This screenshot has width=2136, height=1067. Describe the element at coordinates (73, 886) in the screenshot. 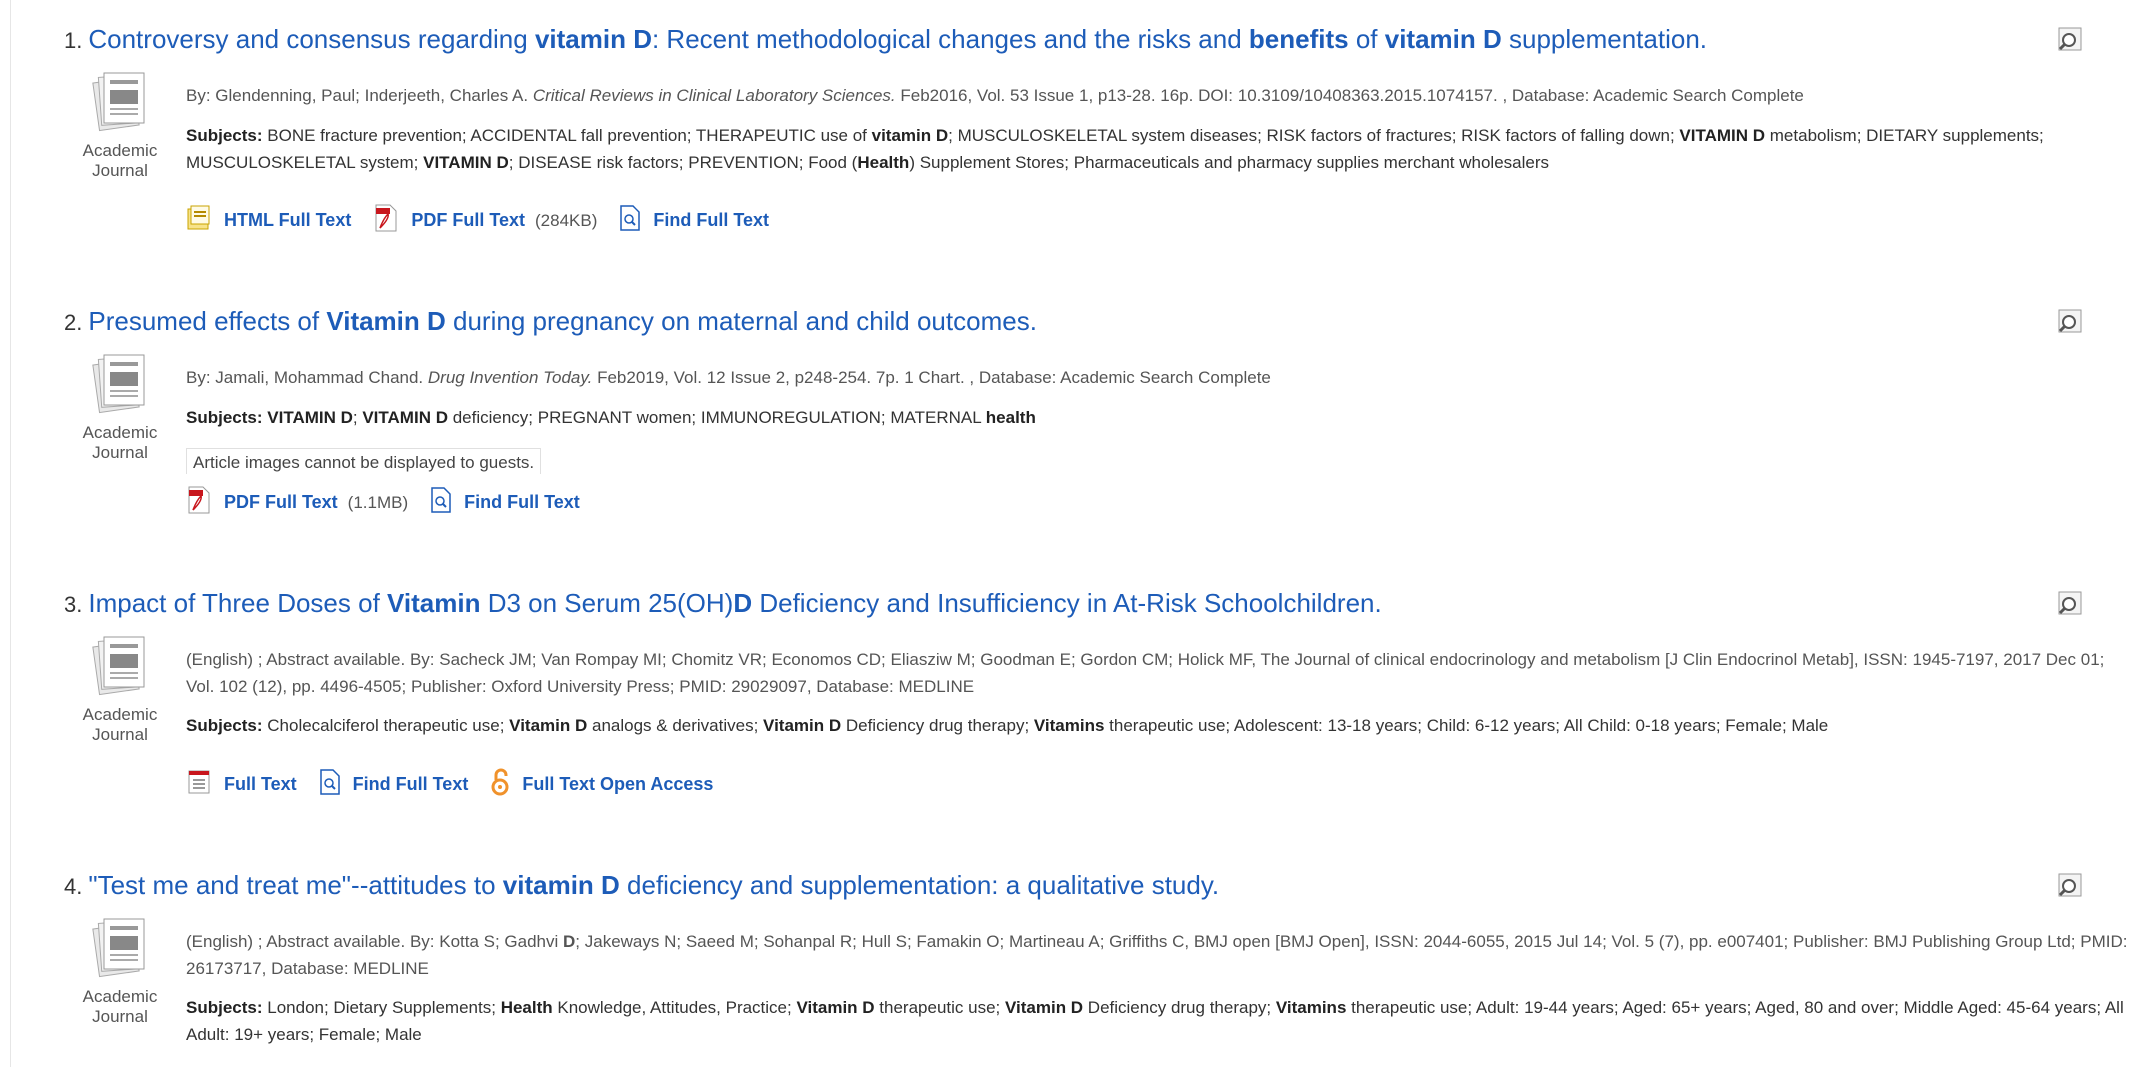

I see `result-number: 4.` at that location.